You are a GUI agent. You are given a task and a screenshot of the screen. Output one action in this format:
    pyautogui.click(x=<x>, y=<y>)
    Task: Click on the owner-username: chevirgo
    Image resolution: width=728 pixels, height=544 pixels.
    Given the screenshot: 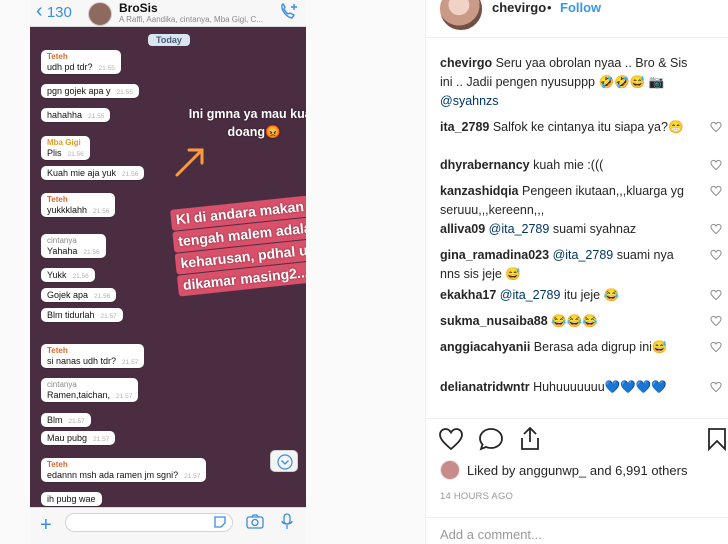 What is the action you would take?
    pyautogui.click(x=519, y=7)
    